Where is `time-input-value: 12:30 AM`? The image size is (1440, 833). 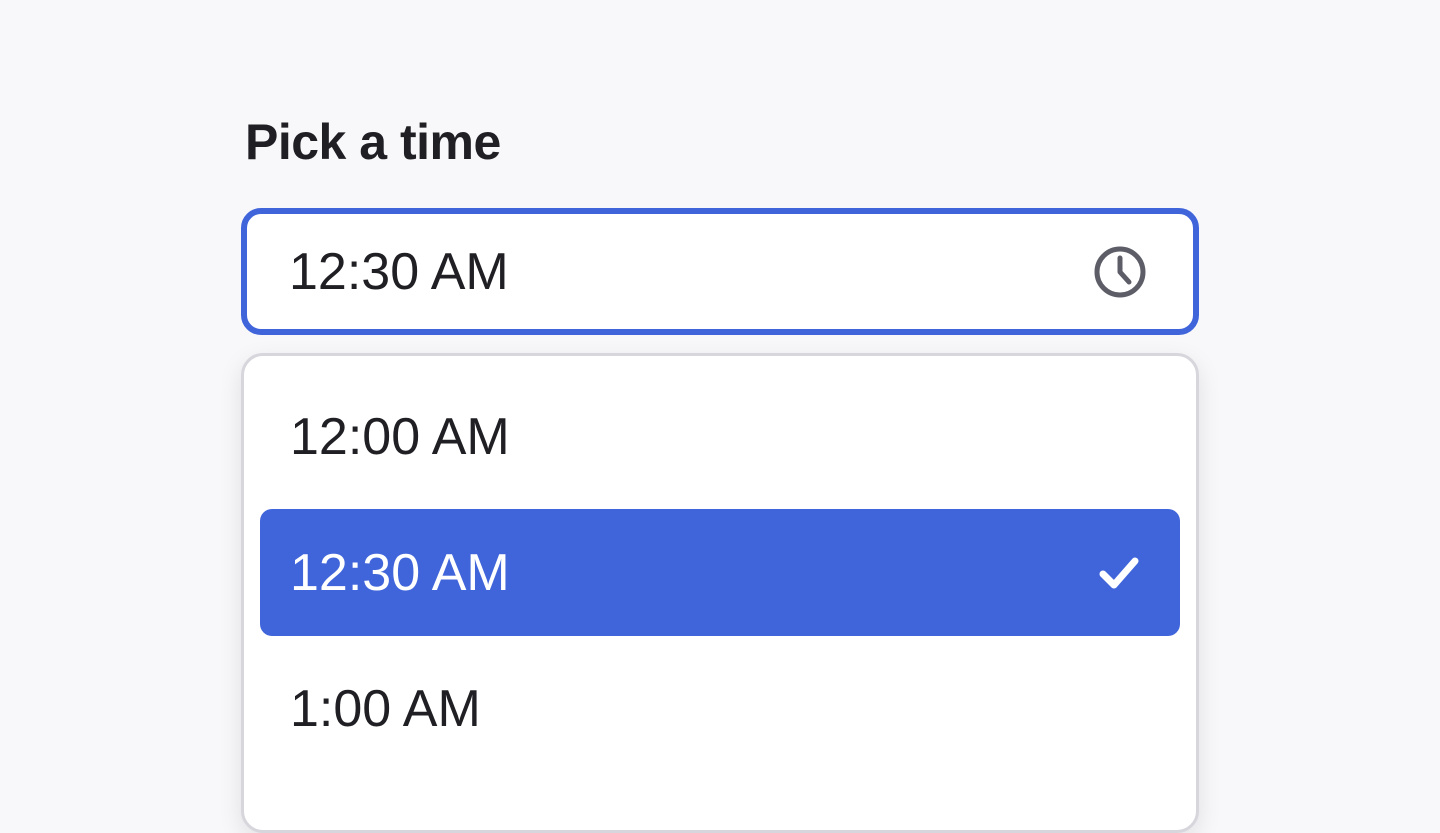
time-input-value: 12:30 AM is located at coordinates (399, 271).